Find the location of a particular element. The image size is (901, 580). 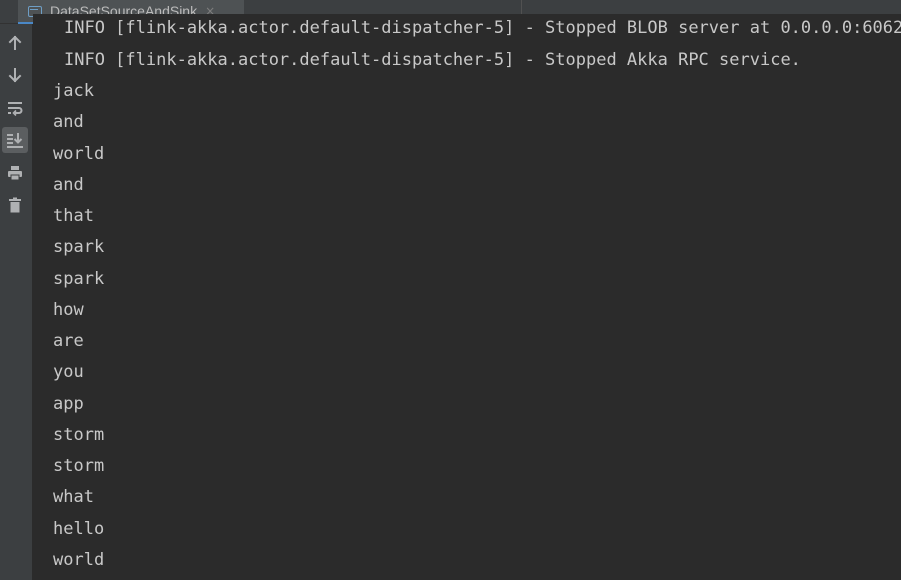

output-line: hello is located at coordinates (79, 529).